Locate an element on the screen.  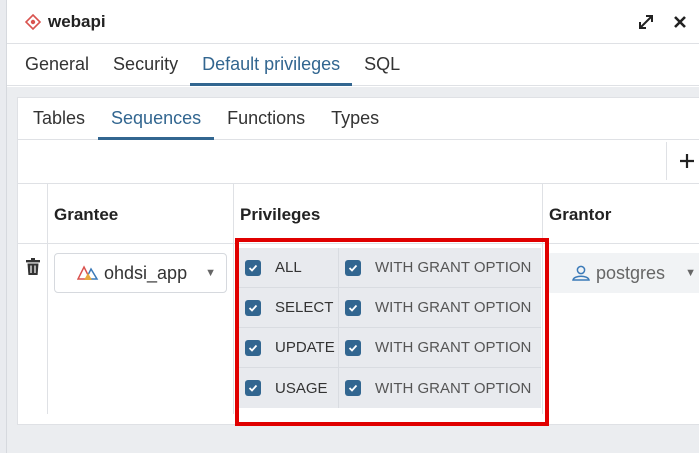
checkbox-usage-grant is located at coordinates (353, 388).